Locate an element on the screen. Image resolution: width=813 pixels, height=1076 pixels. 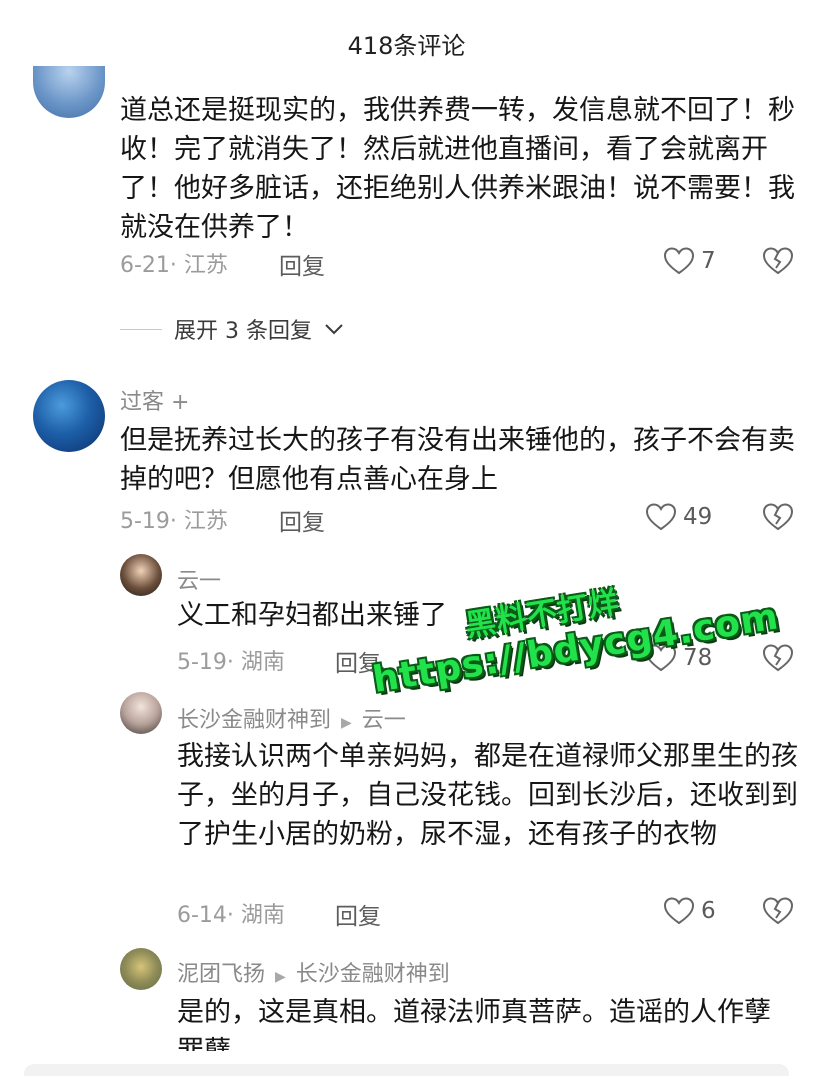
like-button: 7 is located at coordinates (689, 261).